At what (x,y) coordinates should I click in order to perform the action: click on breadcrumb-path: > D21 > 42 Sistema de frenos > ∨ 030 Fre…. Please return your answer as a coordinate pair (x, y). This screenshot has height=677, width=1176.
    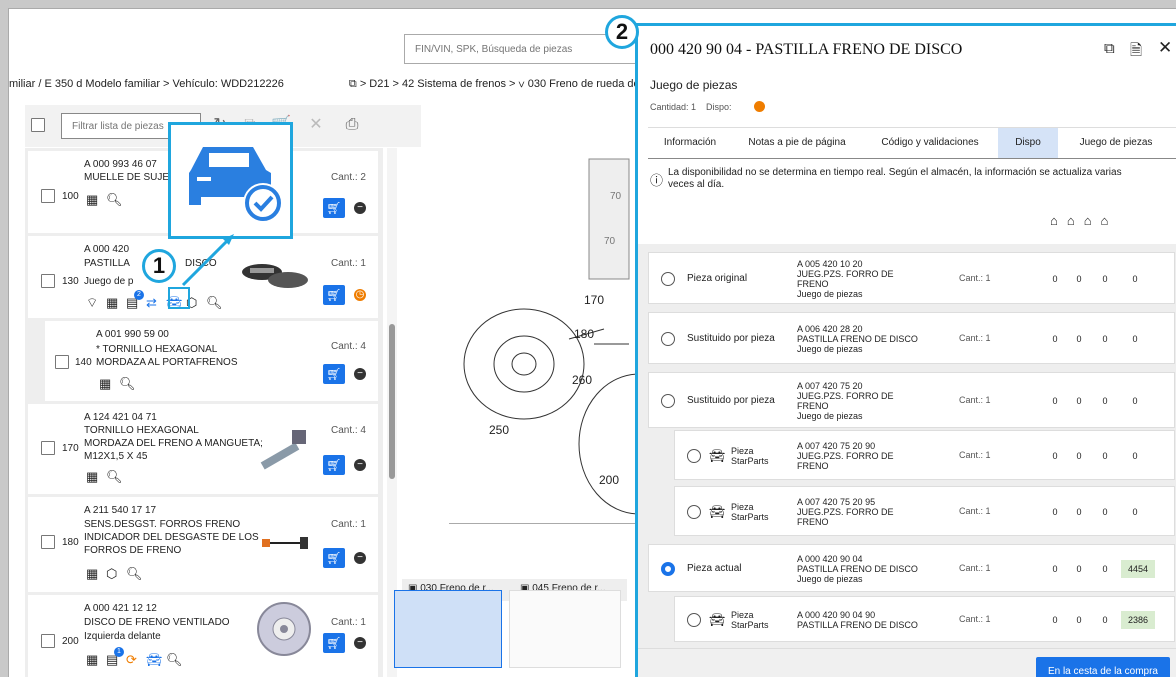
    Looking at the image, I should click on (500, 84).